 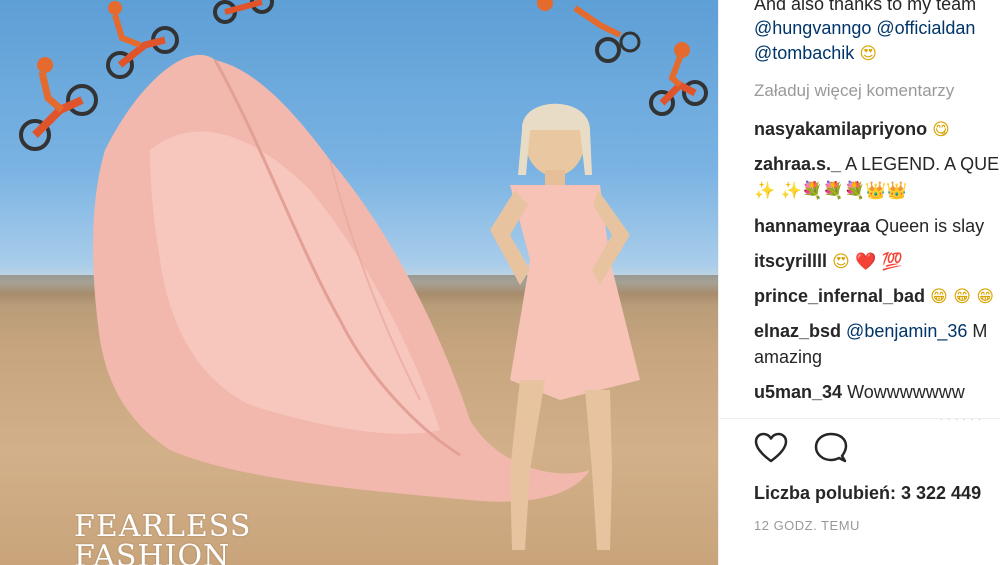 I want to click on comment-text: Wowwwwwww, so click(x=906, y=392).